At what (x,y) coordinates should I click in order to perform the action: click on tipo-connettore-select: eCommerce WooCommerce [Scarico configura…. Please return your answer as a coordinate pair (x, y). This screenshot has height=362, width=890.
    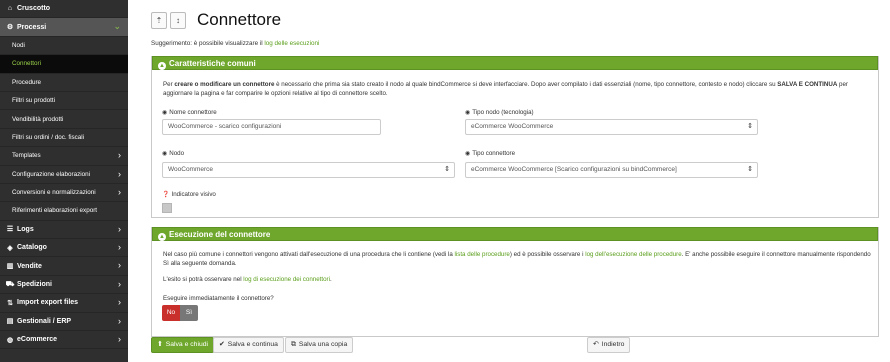
    Looking at the image, I should click on (611, 170).